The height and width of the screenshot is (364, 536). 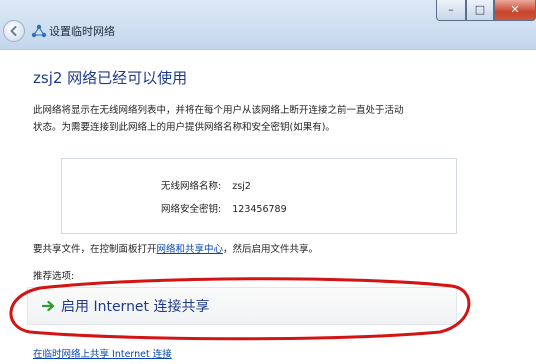 I want to click on green-arrow-icon, so click(x=48, y=306).